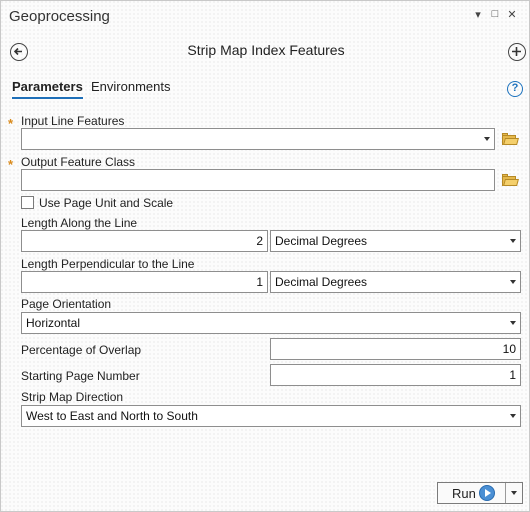  What do you see at coordinates (395, 282) in the screenshot?
I see `length-perpendicular-unit-dropdown: Decimal Degrees` at bounding box center [395, 282].